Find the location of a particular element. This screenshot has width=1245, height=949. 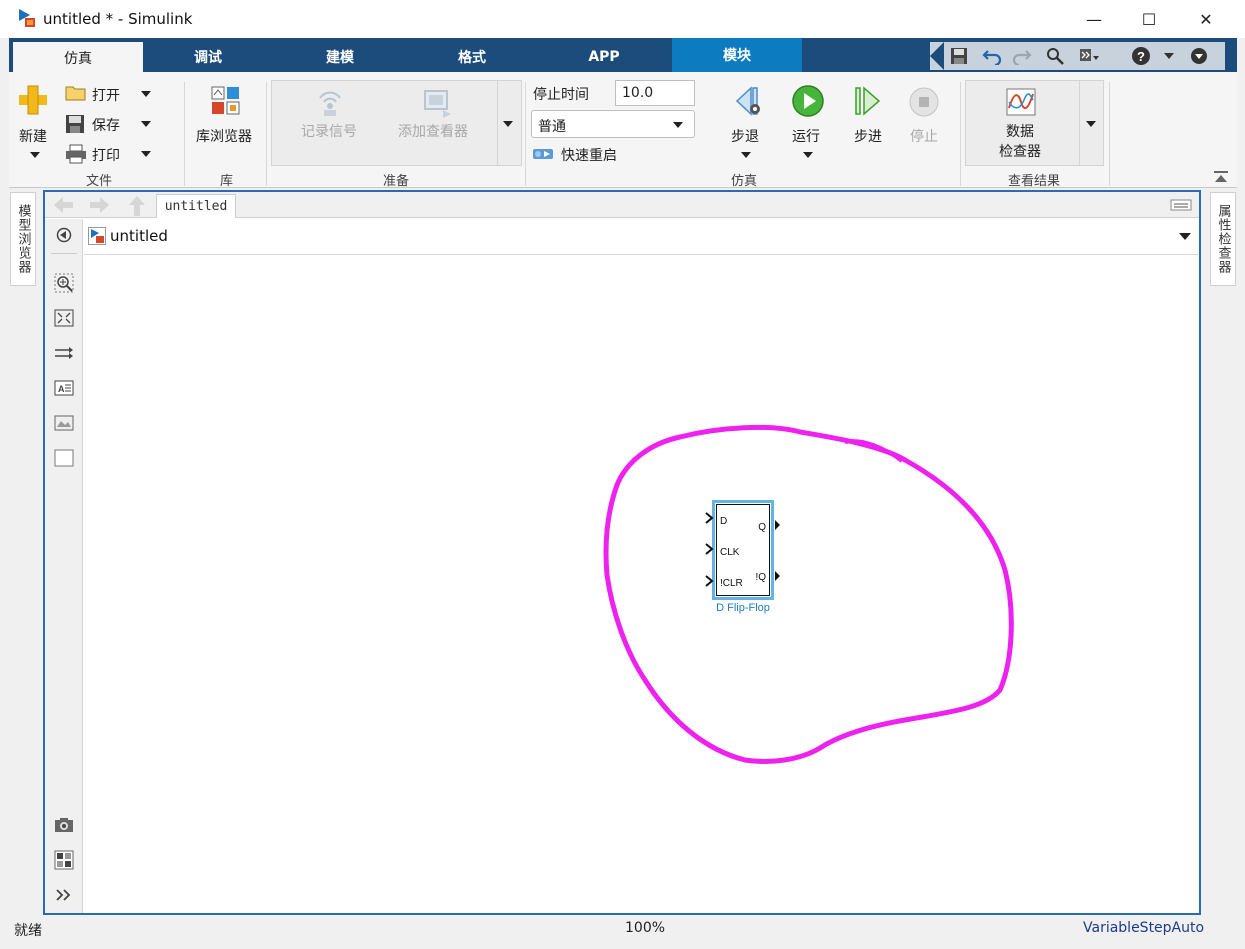

library-browser-button: 库浏览器 is located at coordinates (224, 136).